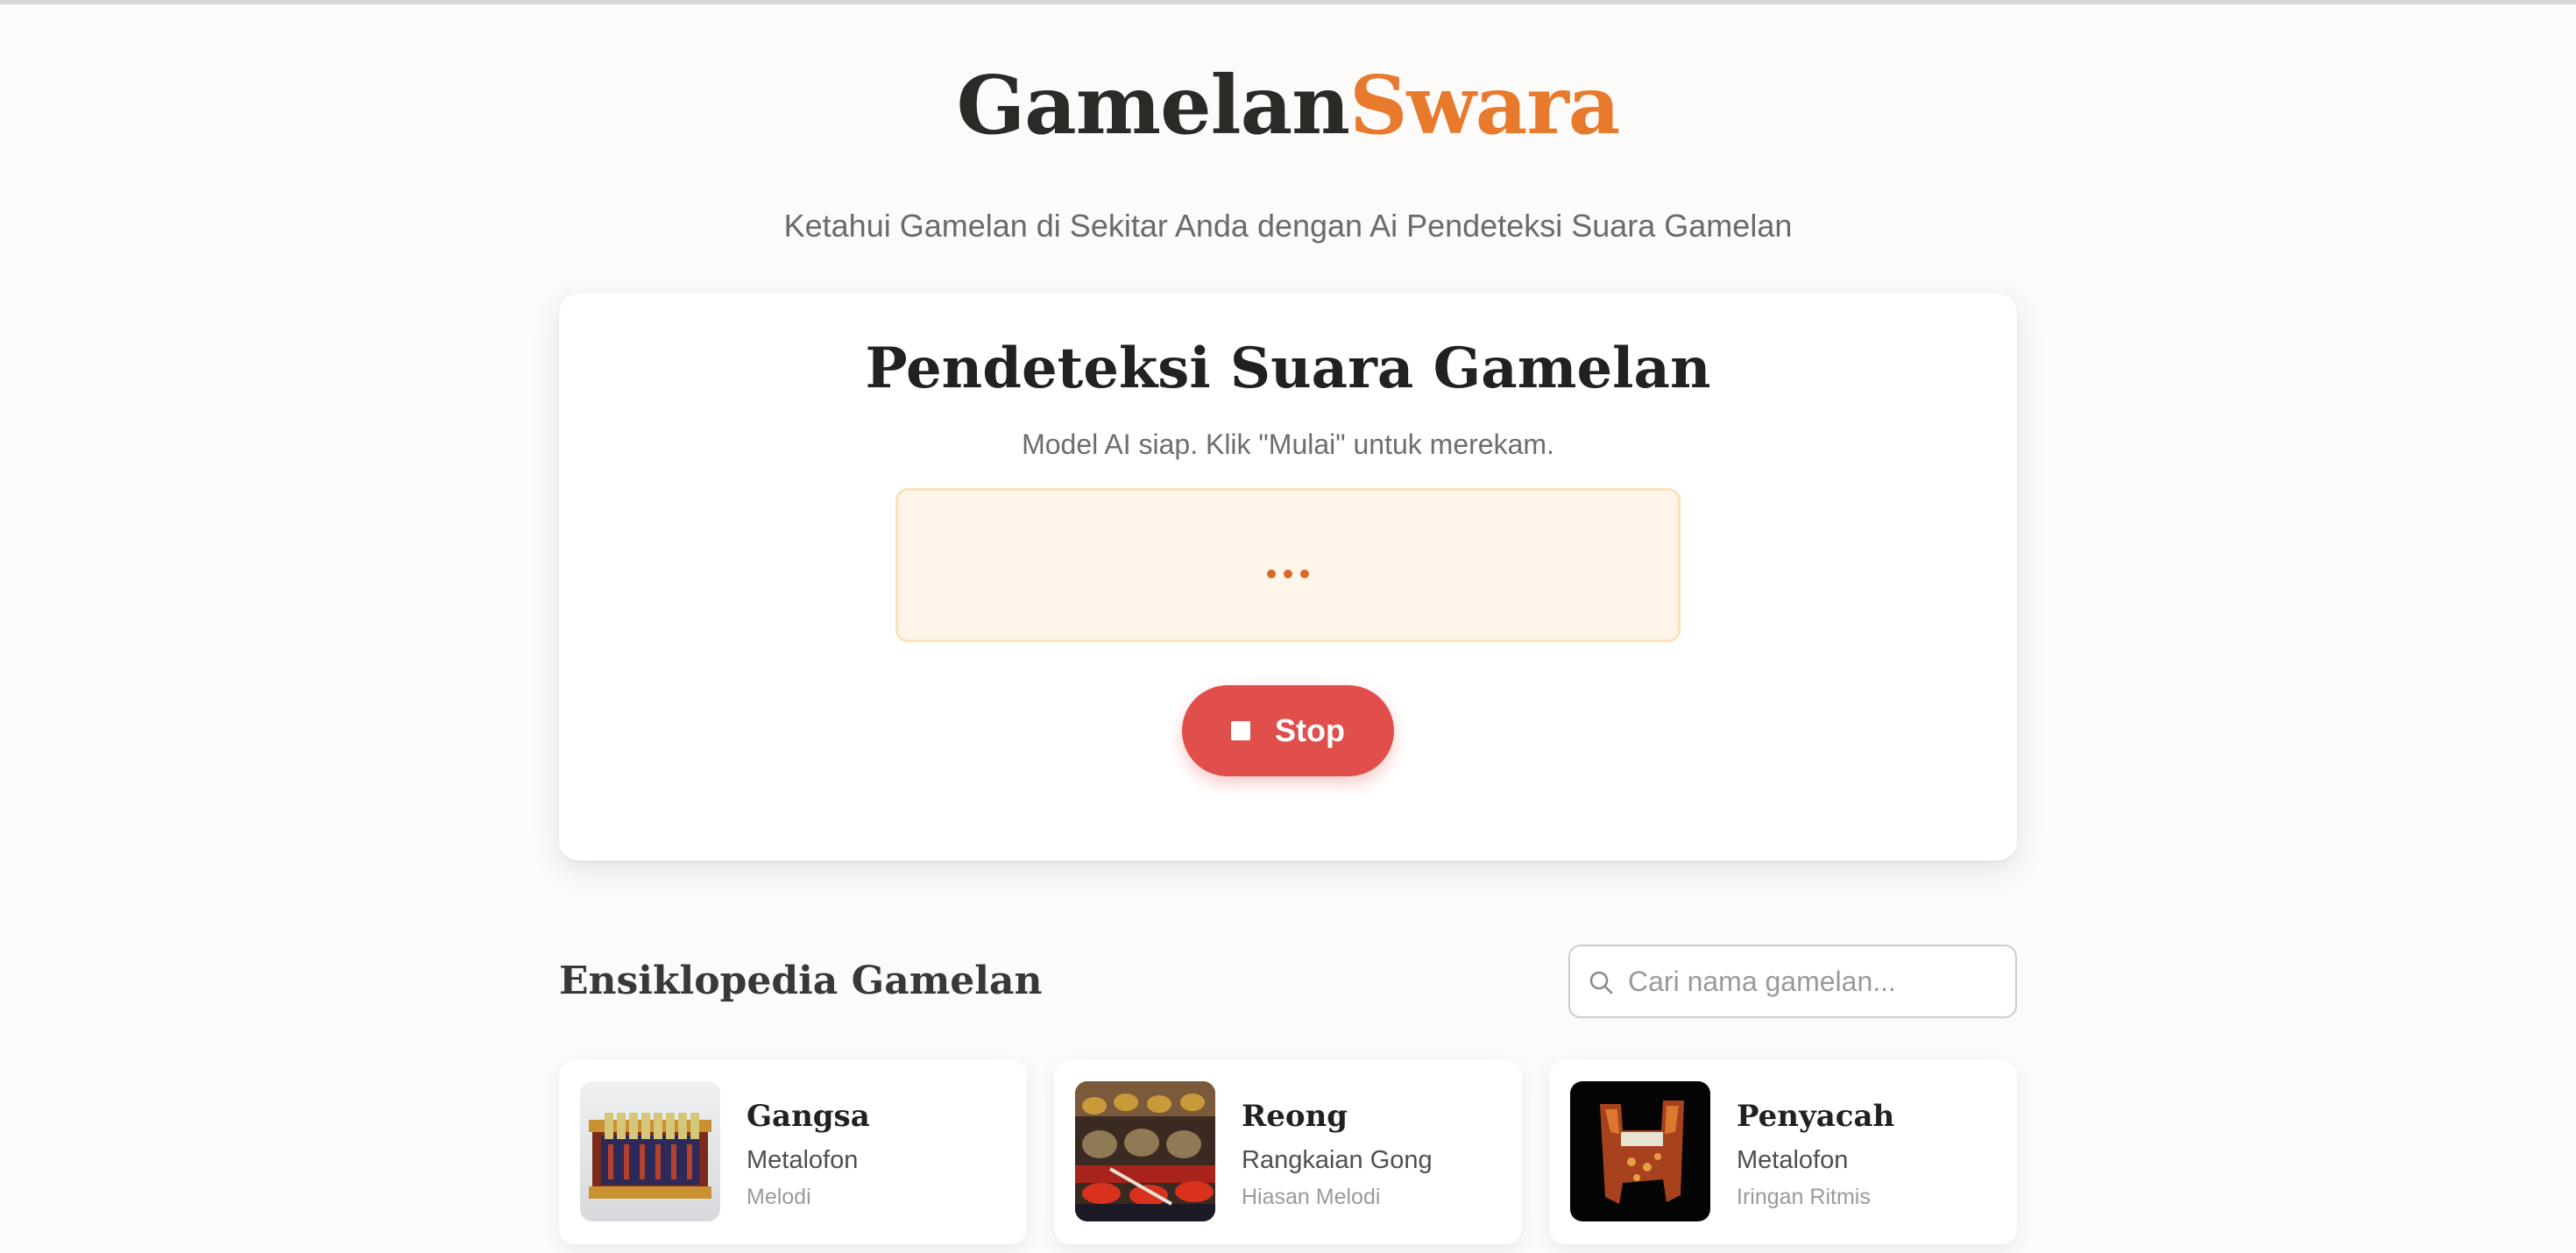  I want to click on gamelan-card-reong: Reong Rangkaian Gong Hiasan Melodi, so click(1288, 1152).